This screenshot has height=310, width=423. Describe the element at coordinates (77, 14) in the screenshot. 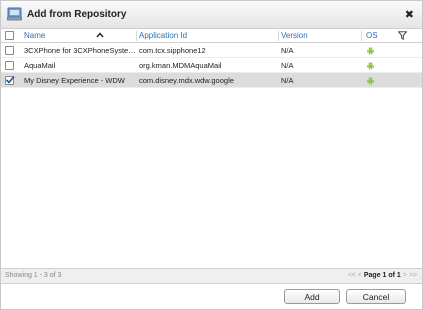

I see `dialog-title: Add from Repository` at that location.